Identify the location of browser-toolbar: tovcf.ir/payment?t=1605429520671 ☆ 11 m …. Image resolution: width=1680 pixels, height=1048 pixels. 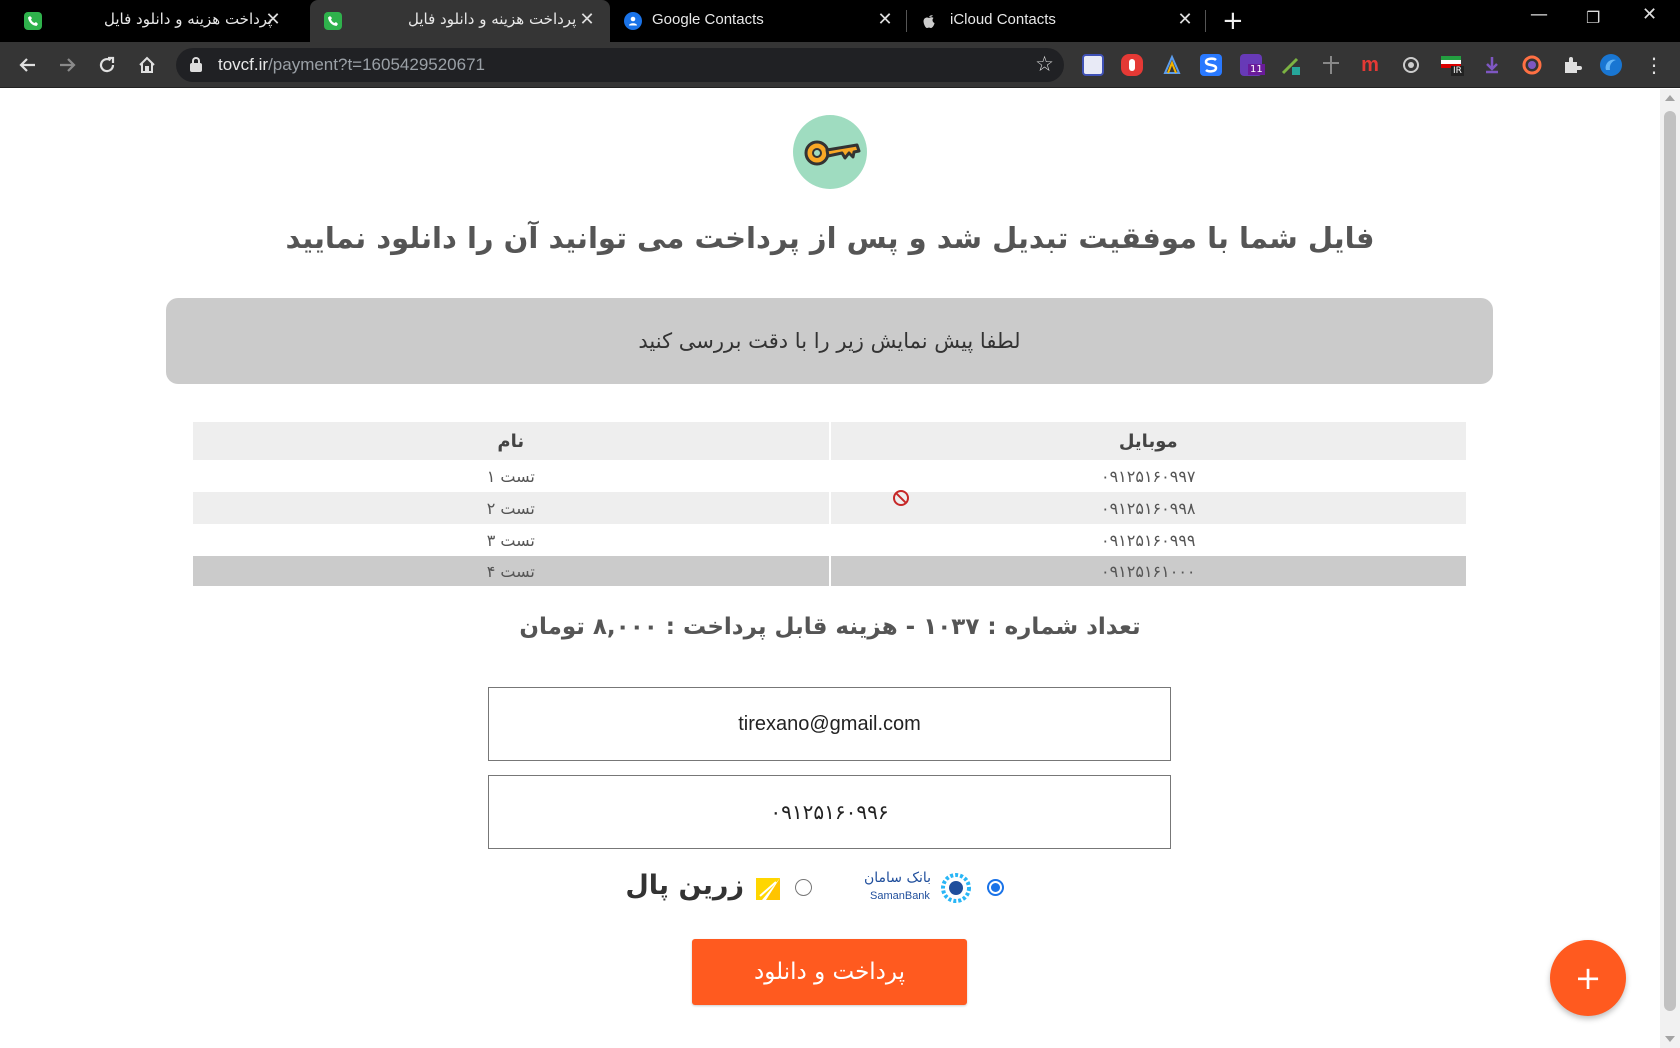
(840, 65).